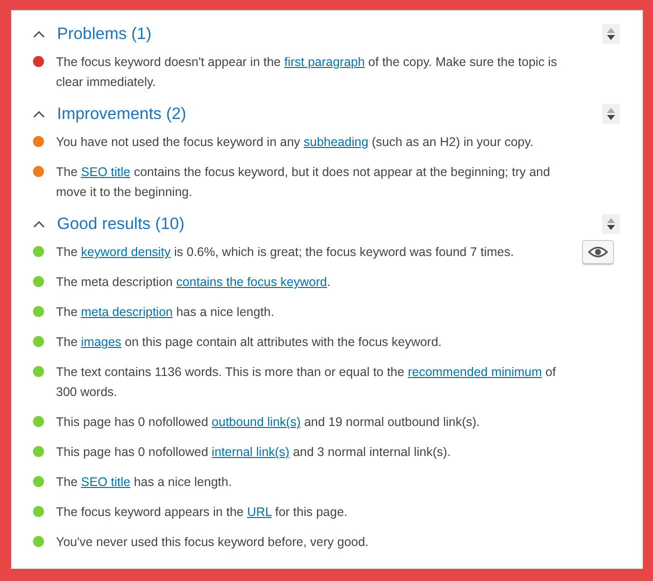  Describe the element at coordinates (101, 342) in the screenshot. I see `text-link: images` at that location.